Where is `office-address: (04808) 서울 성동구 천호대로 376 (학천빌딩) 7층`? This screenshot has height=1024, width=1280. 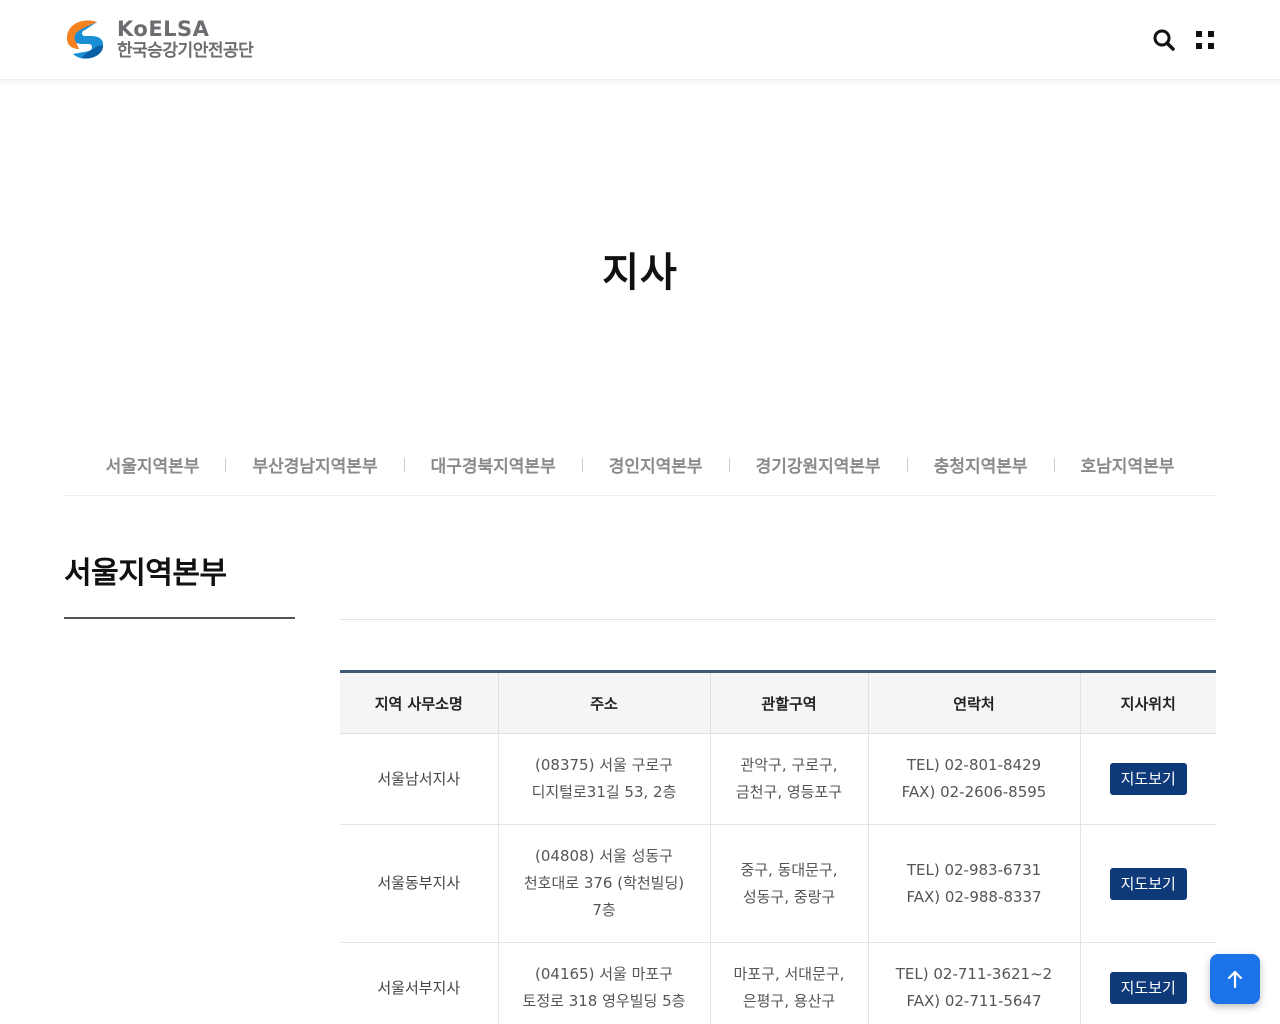
office-address: (04808) 서울 성동구 천호대로 376 (학천빌딩) 7층 is located at coordinates (604, 883).